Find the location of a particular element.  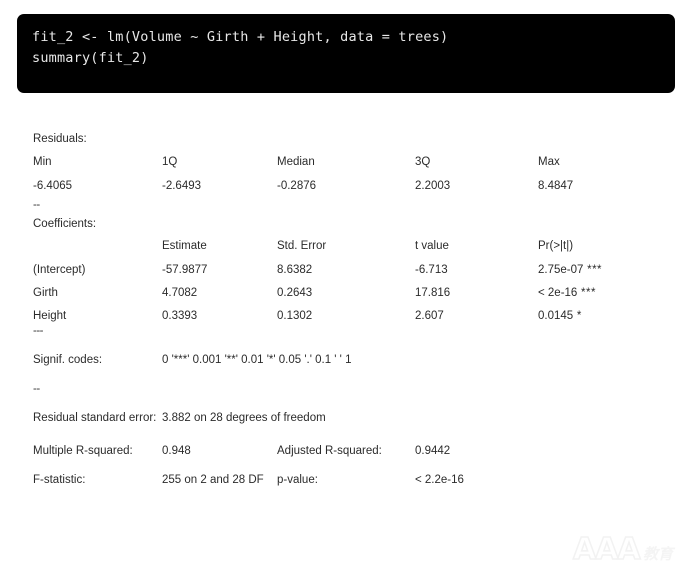

coefficient-term: (Intercept) is located at coordinates (59, 270).